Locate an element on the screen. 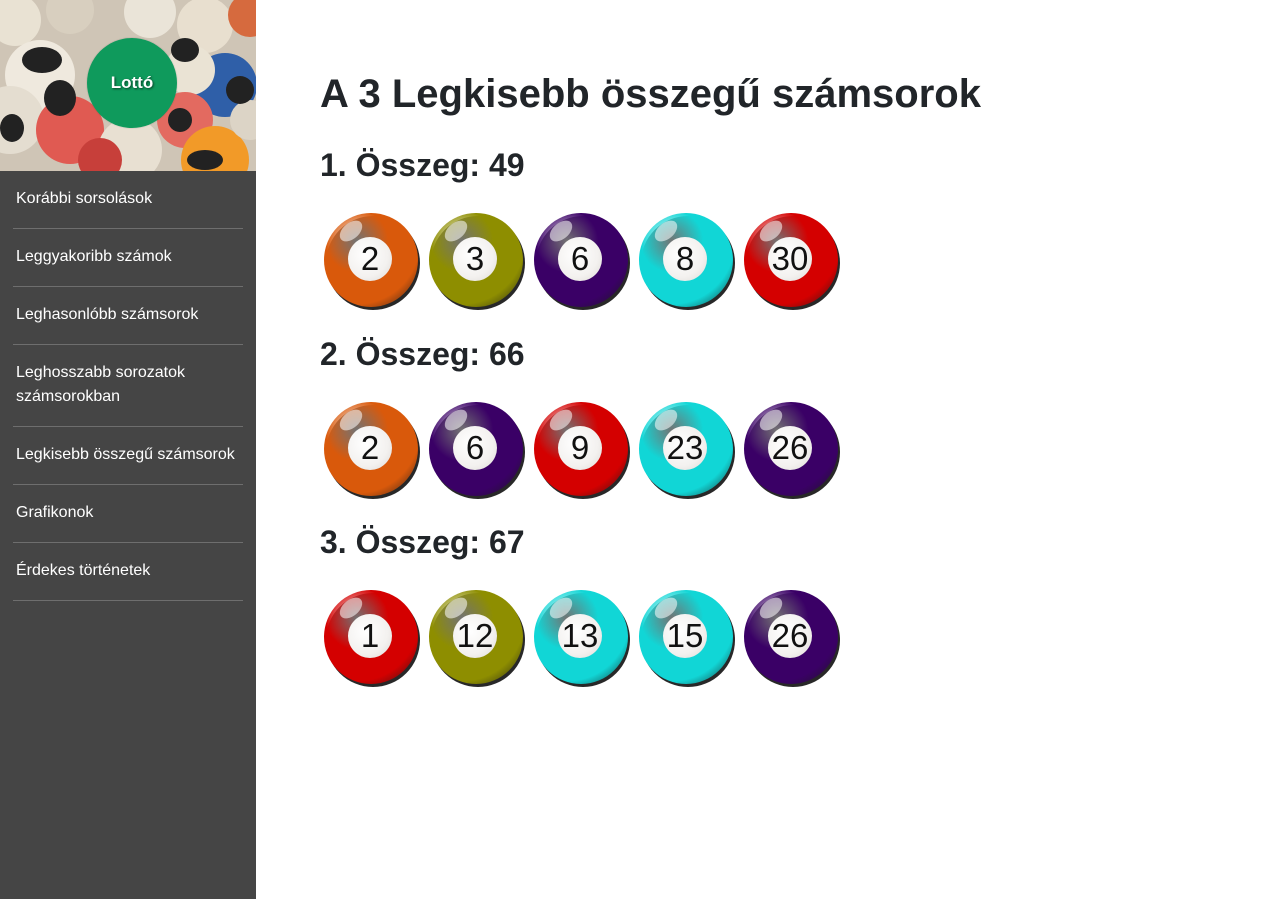 The image size is (1280, 899). nav-item-leghosszabb-sorozatok: Leghosszabb sorozatok számsorokban is located at coordinates (128, 386).